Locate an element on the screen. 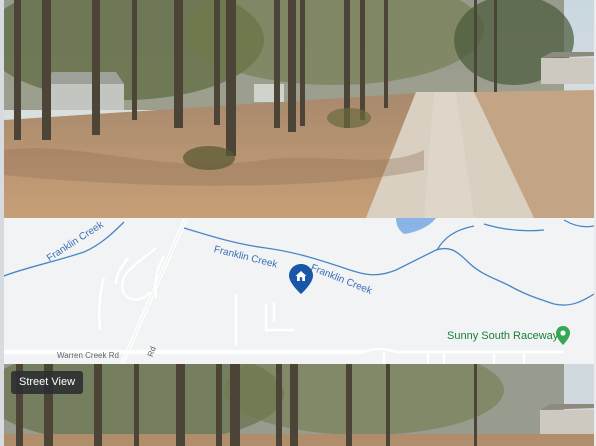 The height and width of the screenshot is (446, 596). street-view-badge: Street View is located at coordinates (47, 382).